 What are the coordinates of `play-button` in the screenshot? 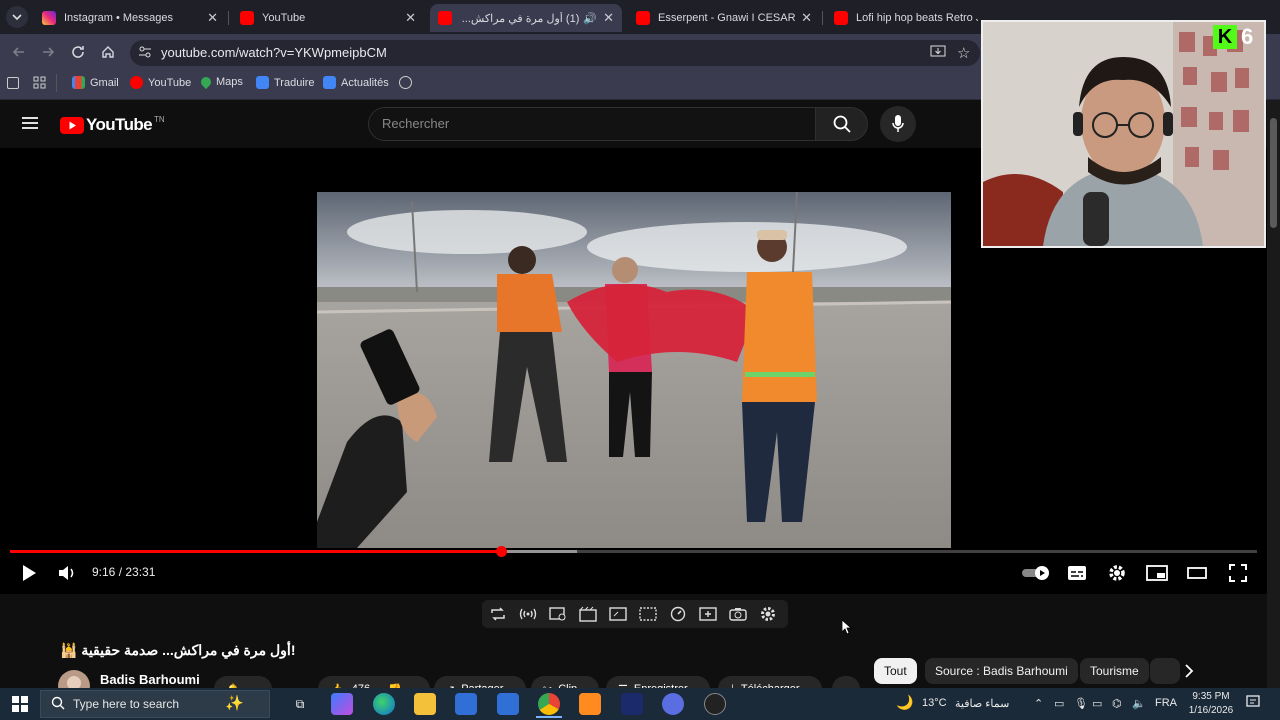 It's located at (29, 573).